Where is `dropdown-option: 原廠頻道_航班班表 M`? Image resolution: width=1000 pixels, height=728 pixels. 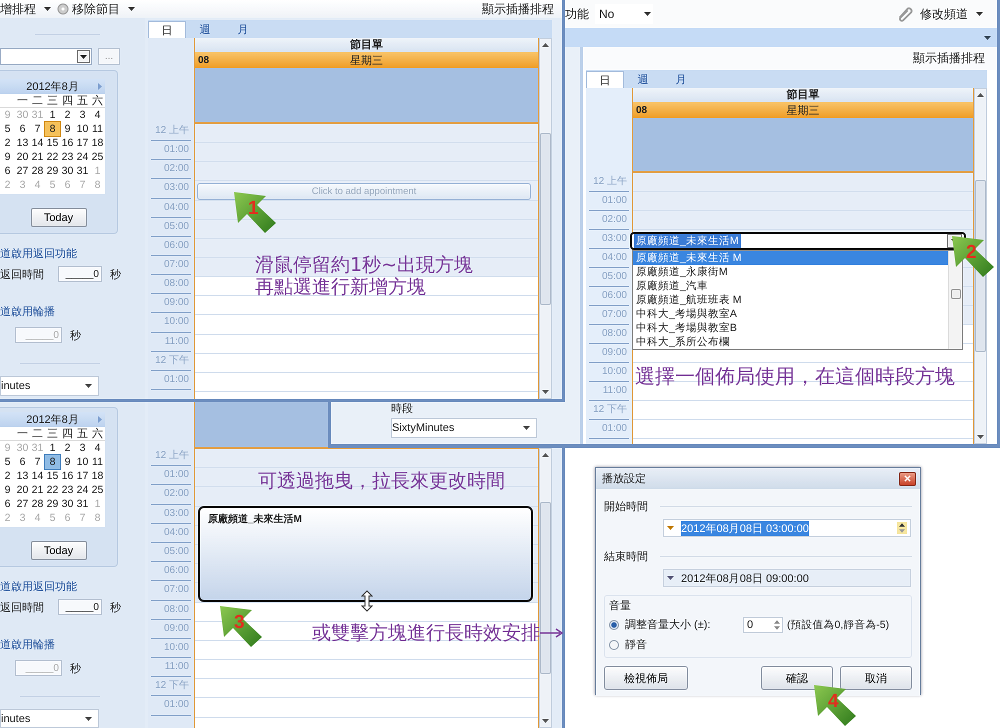 dropdown-option: 原廠頻道_航班班表 M is located at coordinates (790, 300).